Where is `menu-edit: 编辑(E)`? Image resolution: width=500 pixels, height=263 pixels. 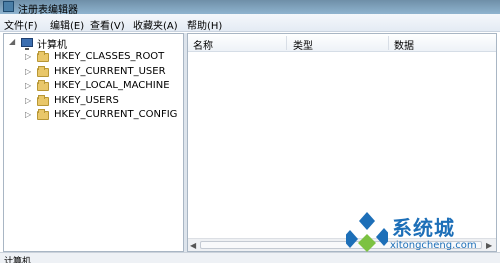
menu-edit: 编辑(E) is located at coordinates (67, 24).